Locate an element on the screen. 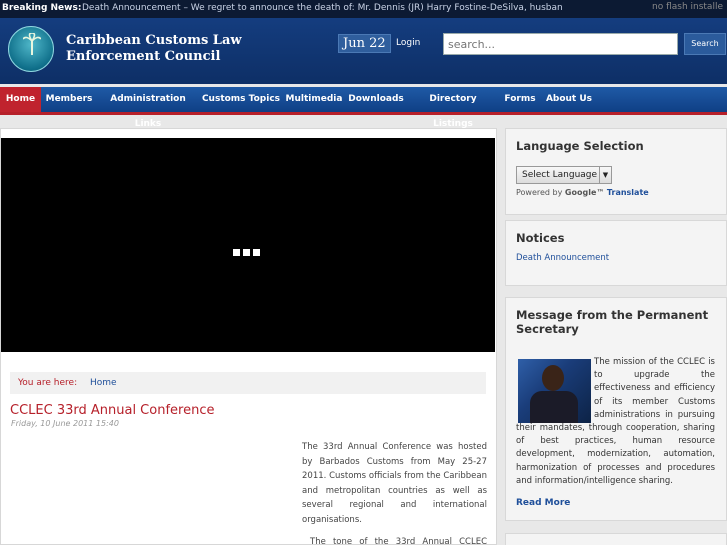  search-input is located at coordinates (560, 44).